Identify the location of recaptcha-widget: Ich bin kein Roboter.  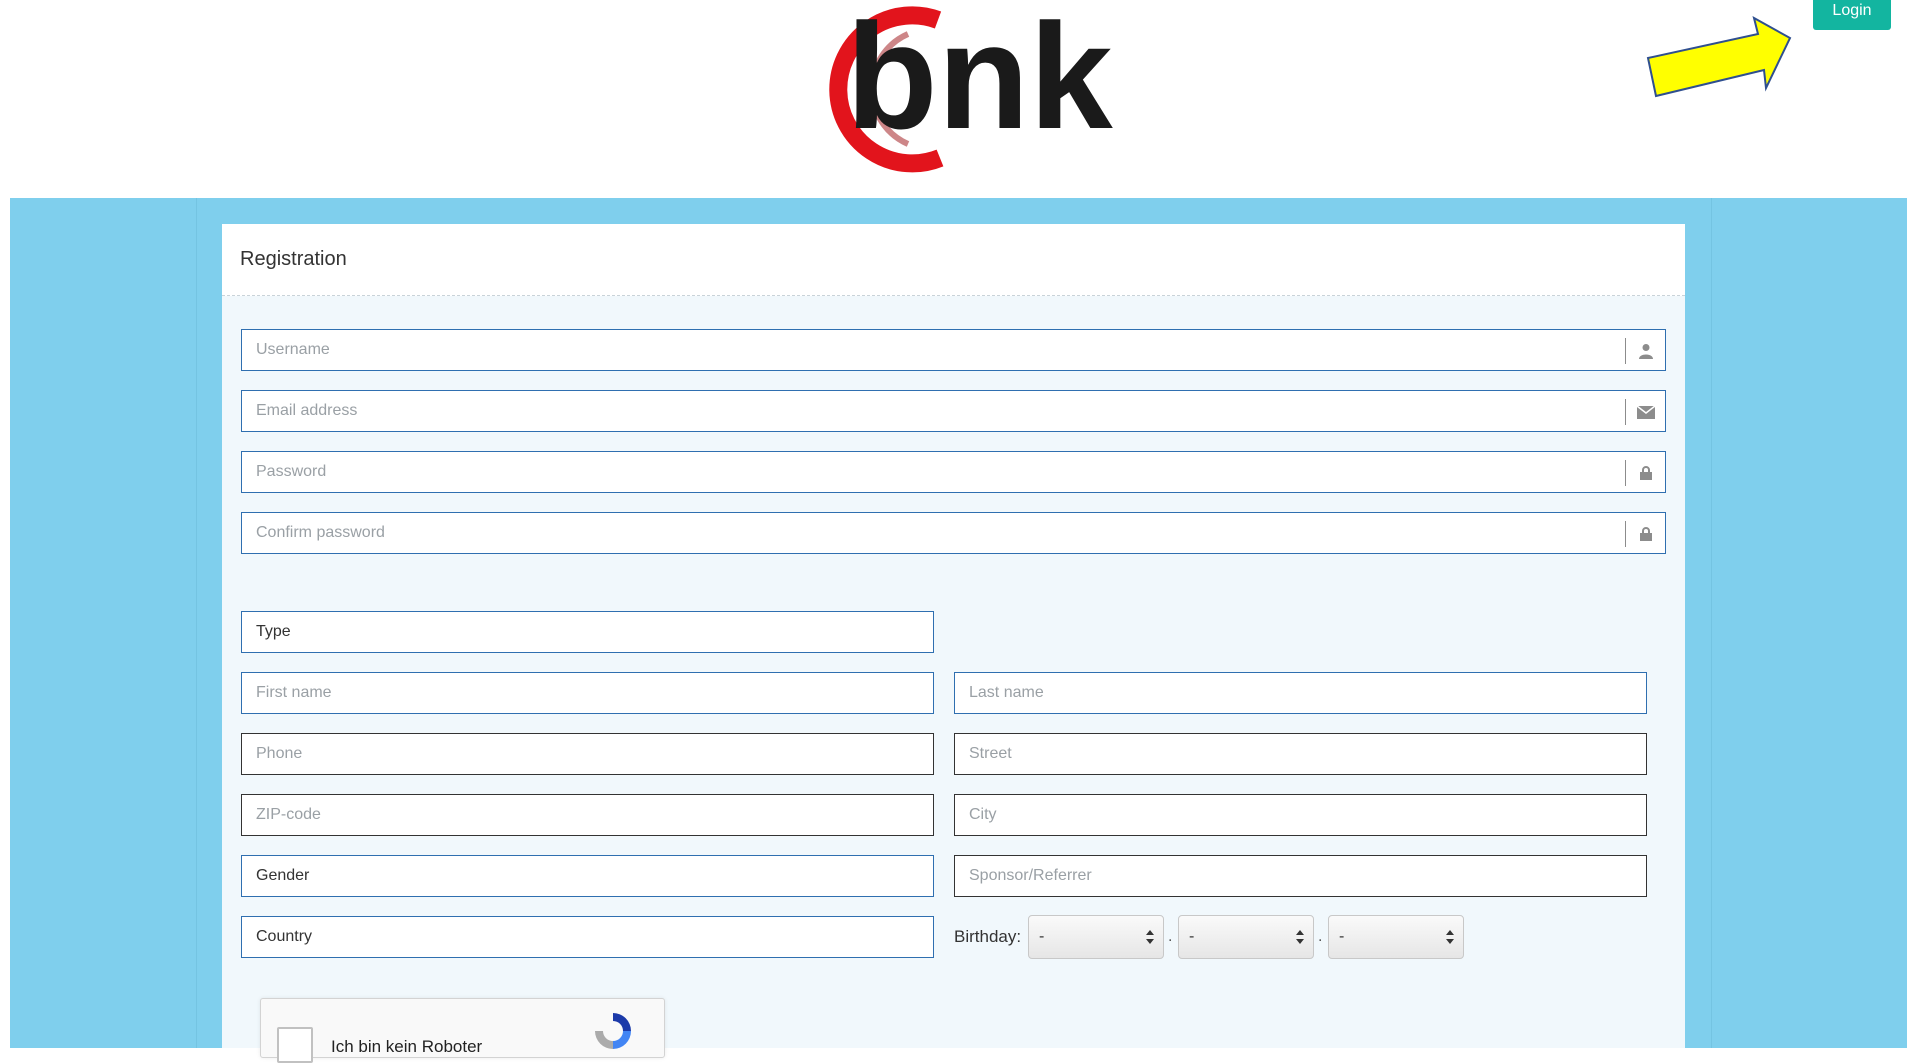
(462, 1030).